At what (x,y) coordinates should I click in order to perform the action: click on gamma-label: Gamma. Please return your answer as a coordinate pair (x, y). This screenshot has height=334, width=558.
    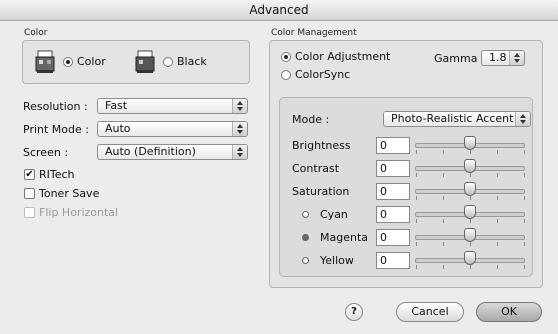
    Looking at the image, I should click on (456, 58).